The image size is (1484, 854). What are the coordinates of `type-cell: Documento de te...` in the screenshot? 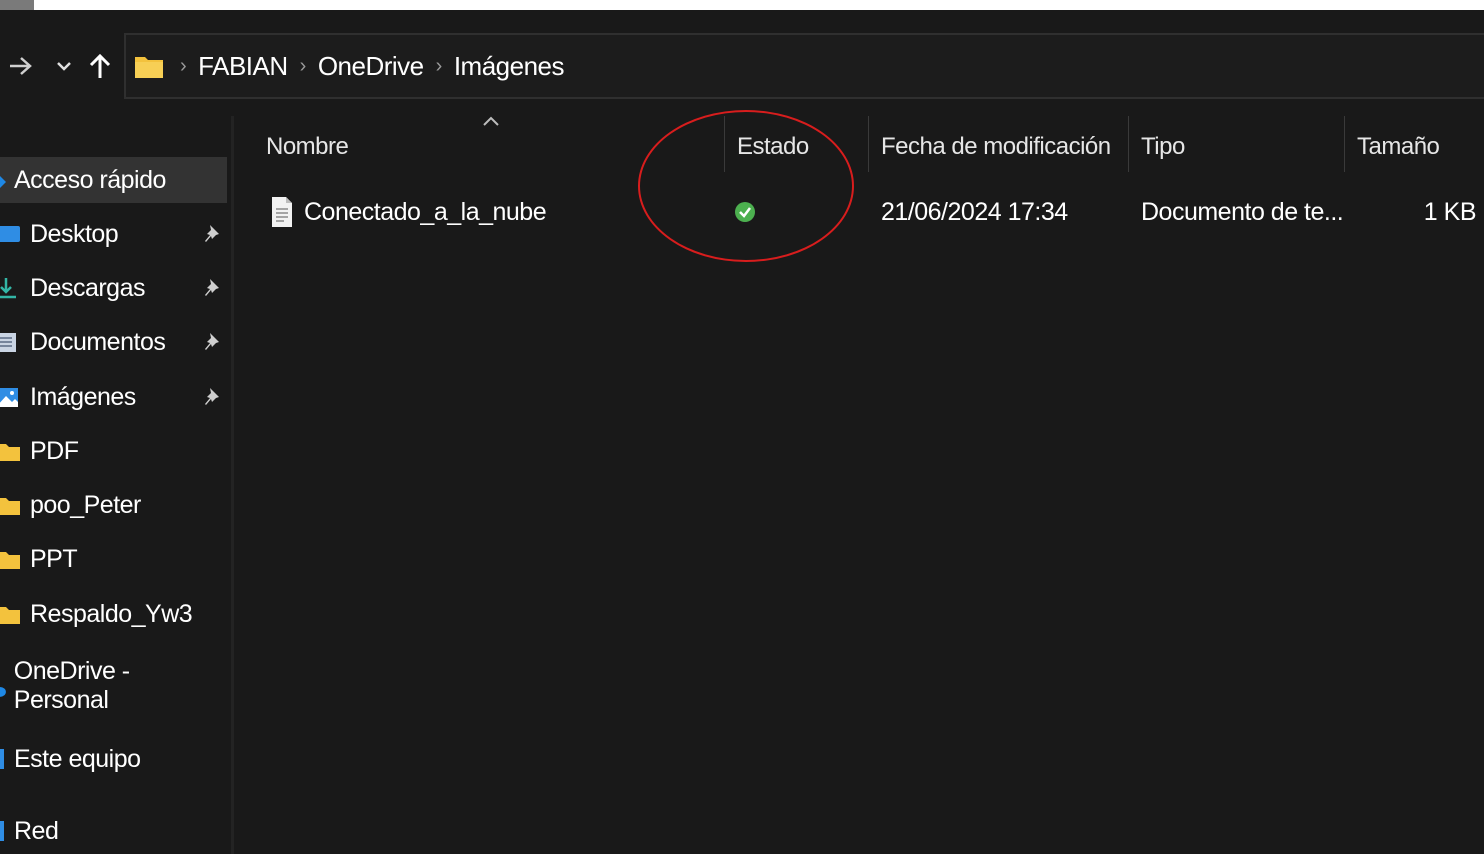 It's located at (1242, 212).